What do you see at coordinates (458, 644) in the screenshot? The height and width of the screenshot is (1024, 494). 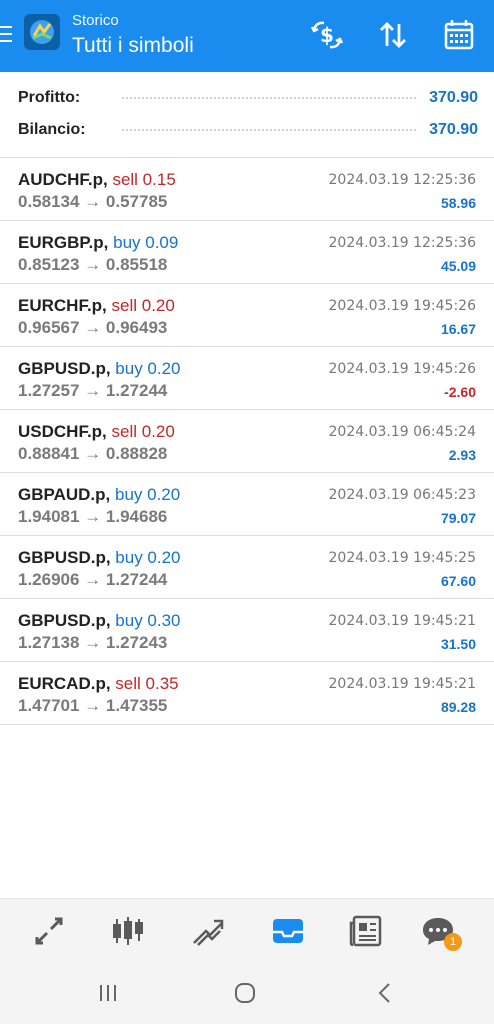 I see `trade-profit: 31.50` at bounding box center [458, 644].